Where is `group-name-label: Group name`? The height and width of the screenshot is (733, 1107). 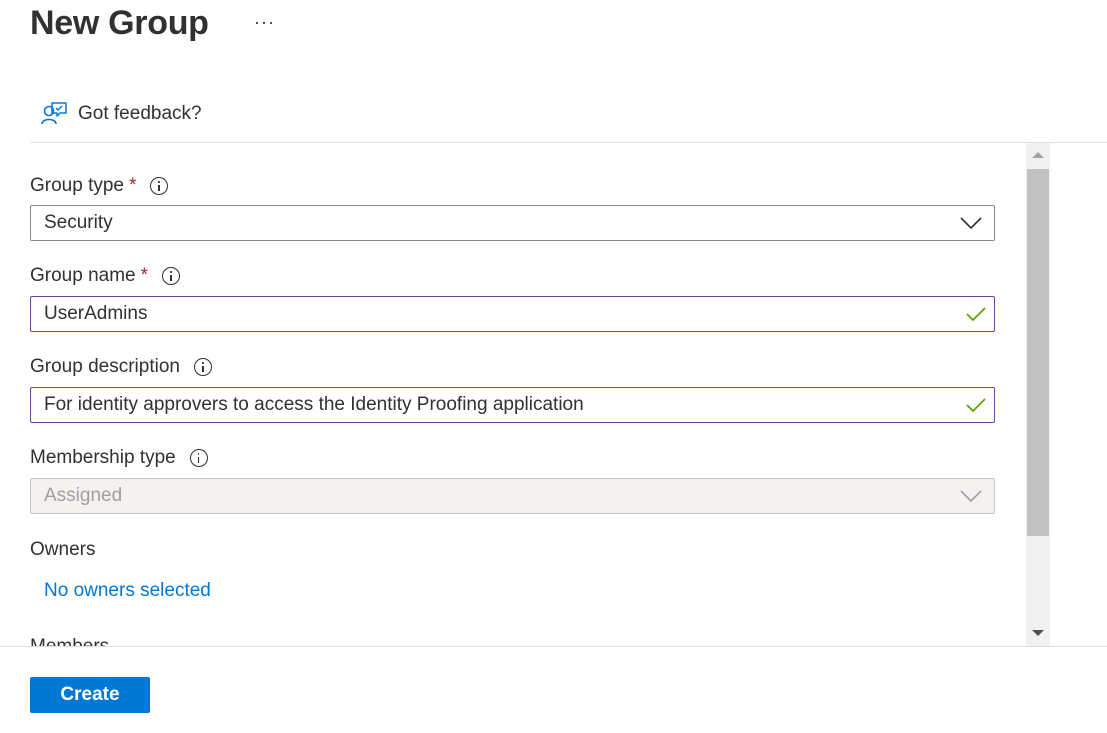
group-name-label: Group name is located at coordinates (83, 275).